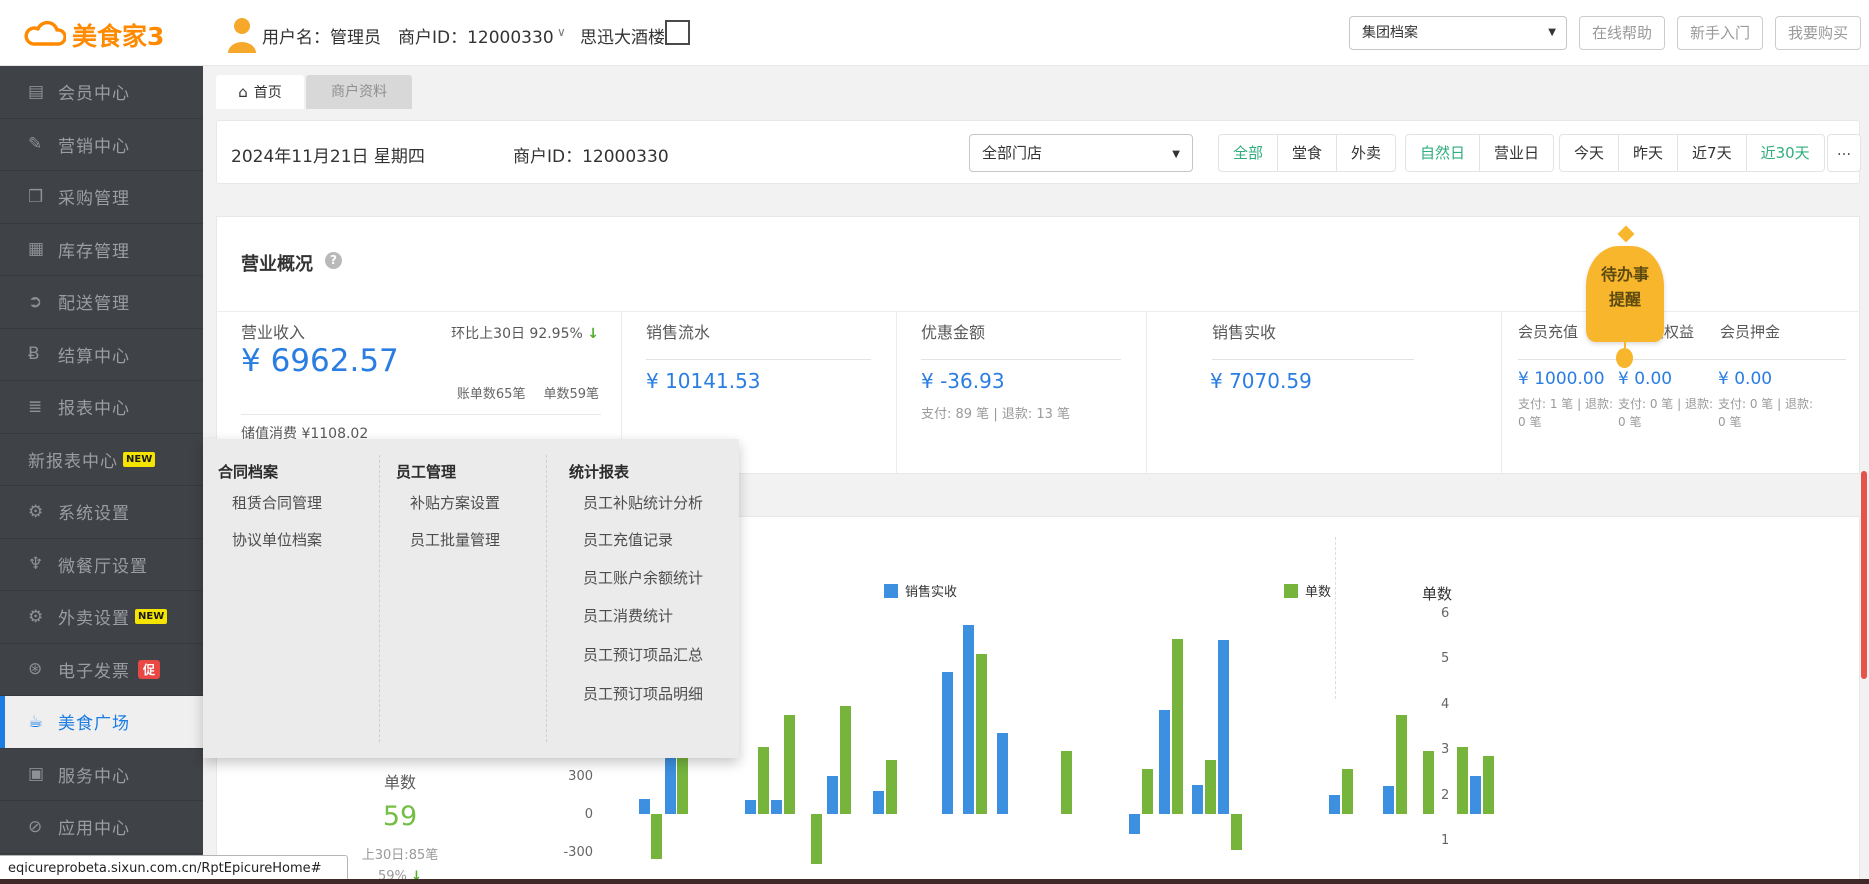 The width and height of the screenshot is (1869, 884). What do you see at coordinates (94, 776) in the screenshot?
I see `sidebar-item-label: 服务中心` at bounding box center [94, 776].